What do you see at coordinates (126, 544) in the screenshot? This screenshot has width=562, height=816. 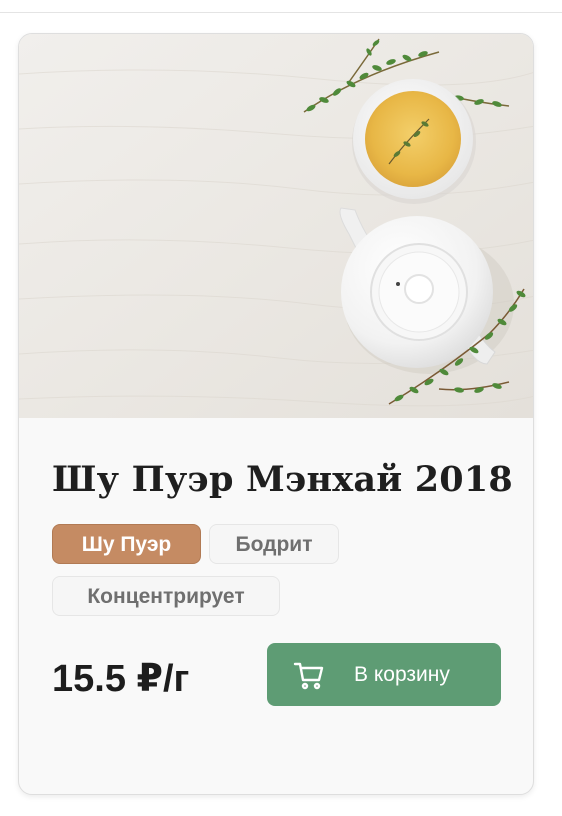 I see `tag-shu-puer: Шу Пуэр` at bounding box center [126, 544].